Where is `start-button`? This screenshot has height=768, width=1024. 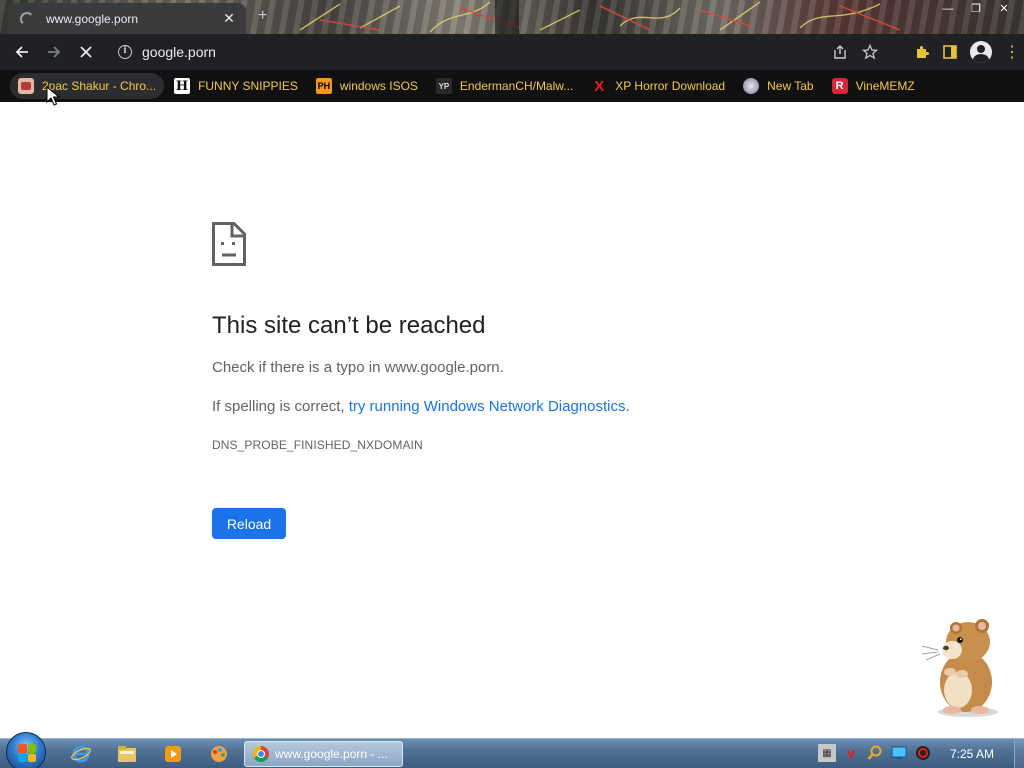
start-button is located at coordinates (26, 750).